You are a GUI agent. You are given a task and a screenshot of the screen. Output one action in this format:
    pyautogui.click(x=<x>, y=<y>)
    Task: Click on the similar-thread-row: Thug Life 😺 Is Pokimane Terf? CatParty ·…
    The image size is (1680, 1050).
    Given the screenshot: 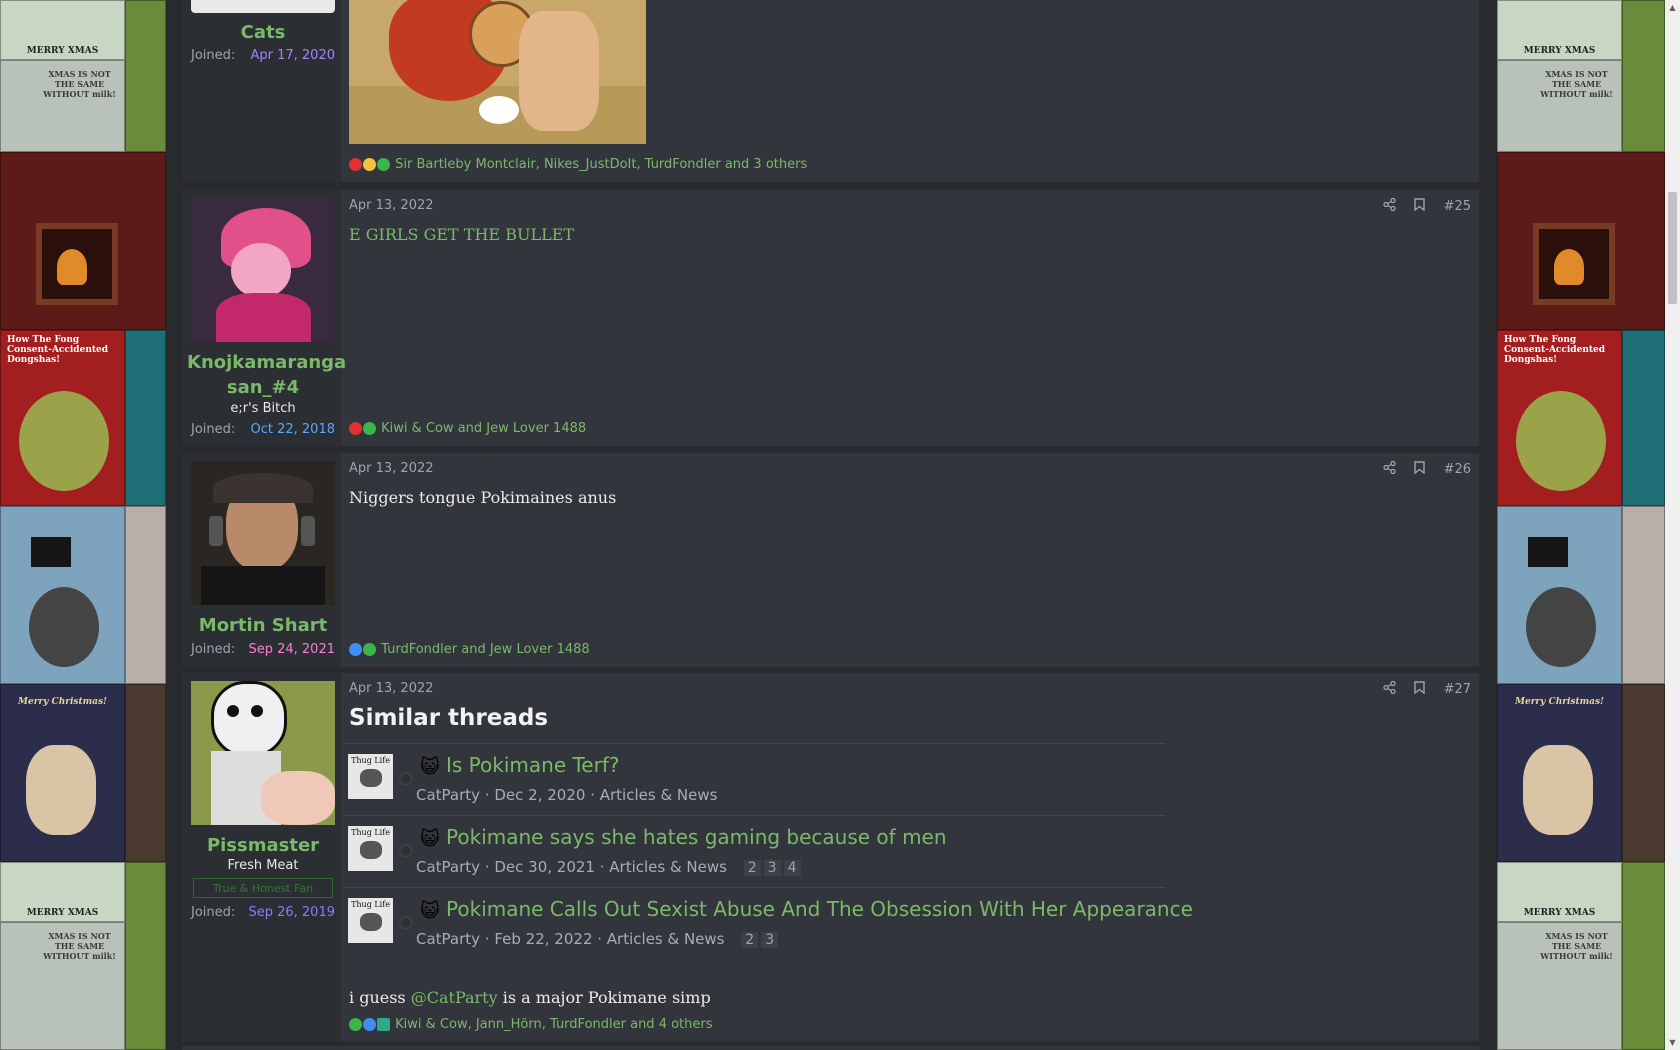 What is the action you would take?
    pyautogui.click(x=755, y=779)
    